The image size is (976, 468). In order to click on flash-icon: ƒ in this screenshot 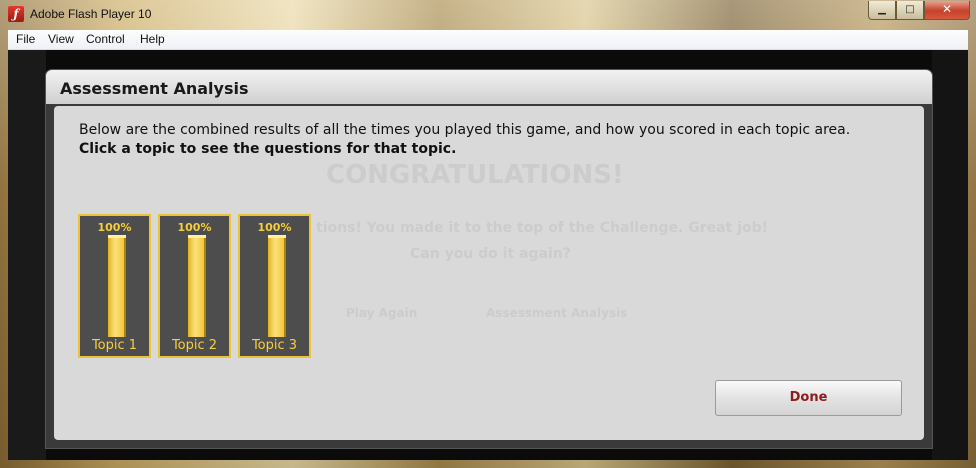, I will do `click(16, 14)`.